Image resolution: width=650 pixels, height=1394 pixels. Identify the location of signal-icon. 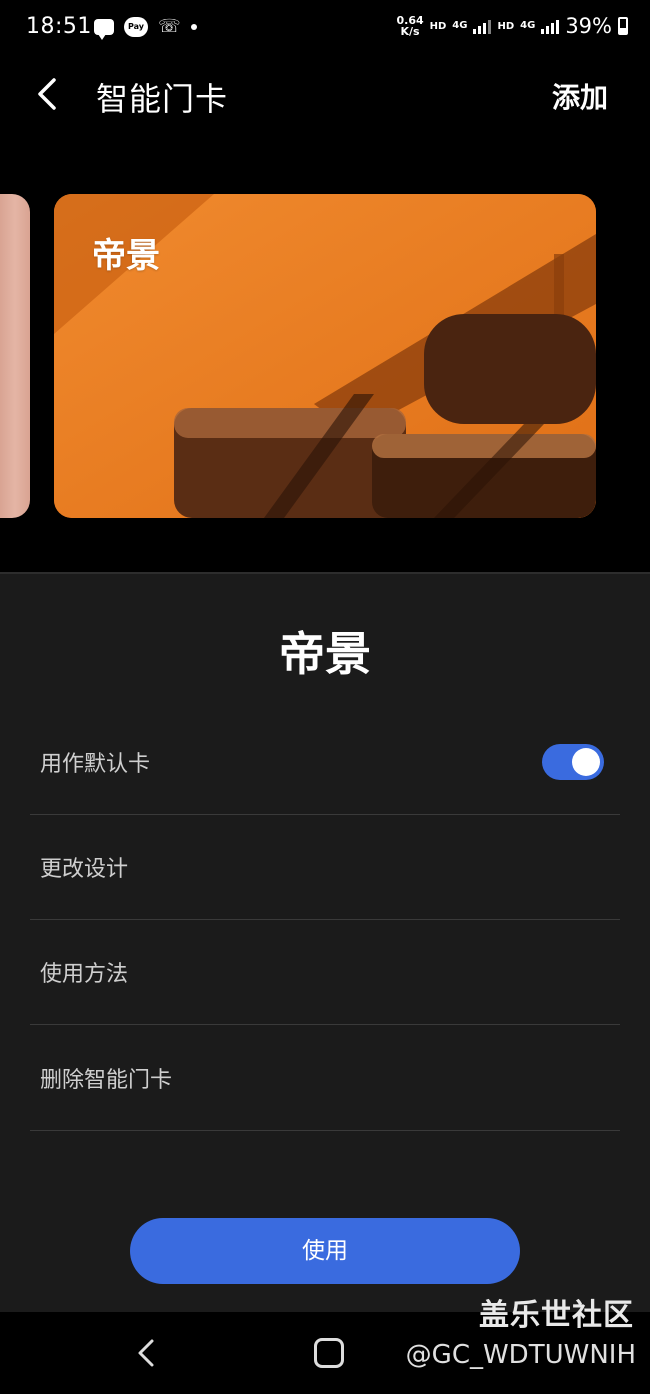
(482, 26).